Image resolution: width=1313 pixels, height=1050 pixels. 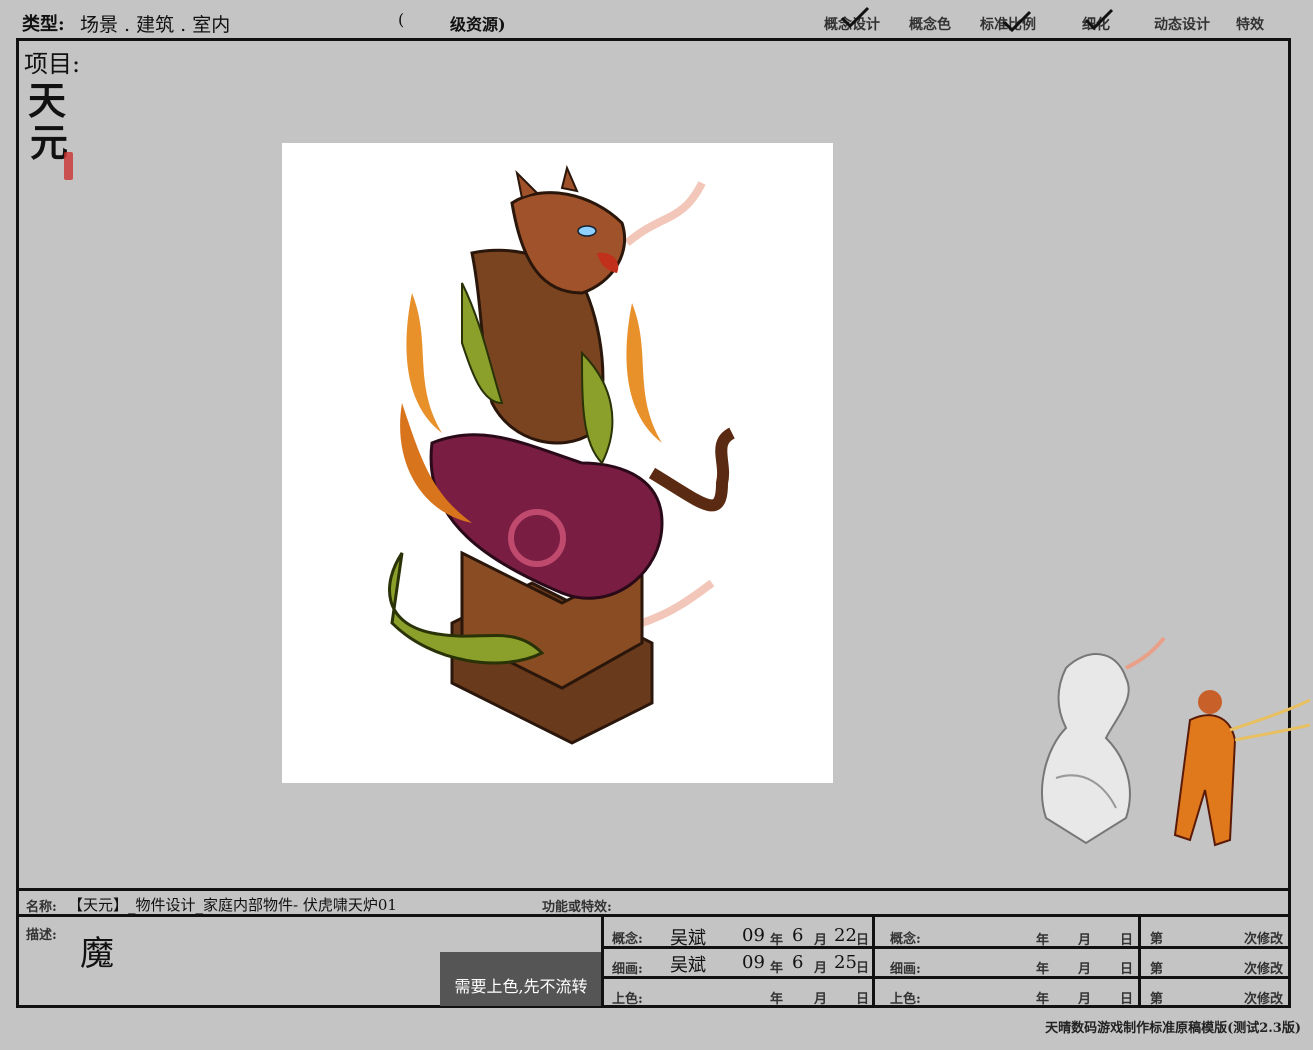 What do you see at coordinates (562, 454) in the screenshot?
I see `tiger-censer-artwork` at bounding box center [562, 454].